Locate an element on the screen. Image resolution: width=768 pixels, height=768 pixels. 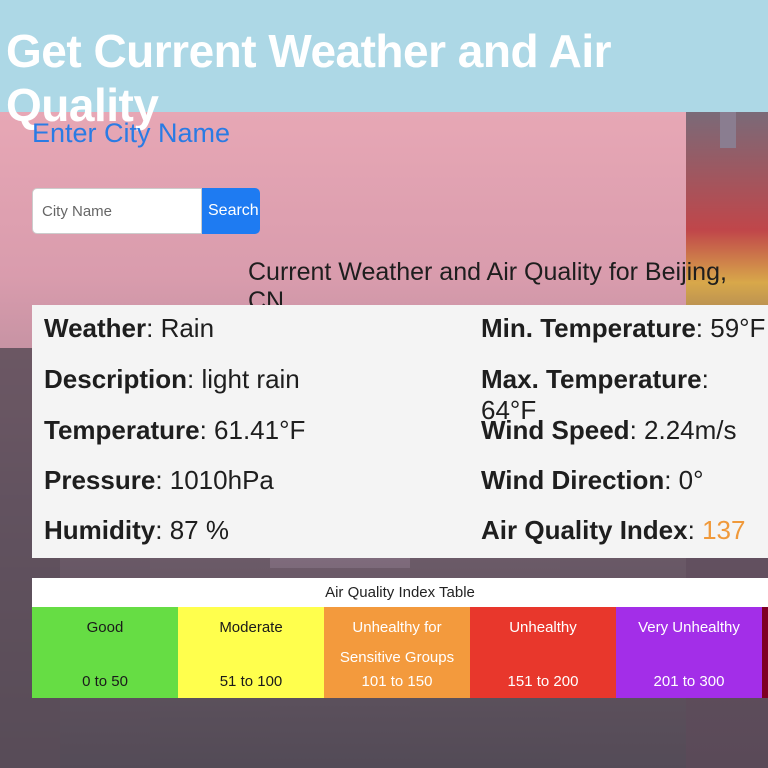
search-button: Search is located at coordinates (231, 211).